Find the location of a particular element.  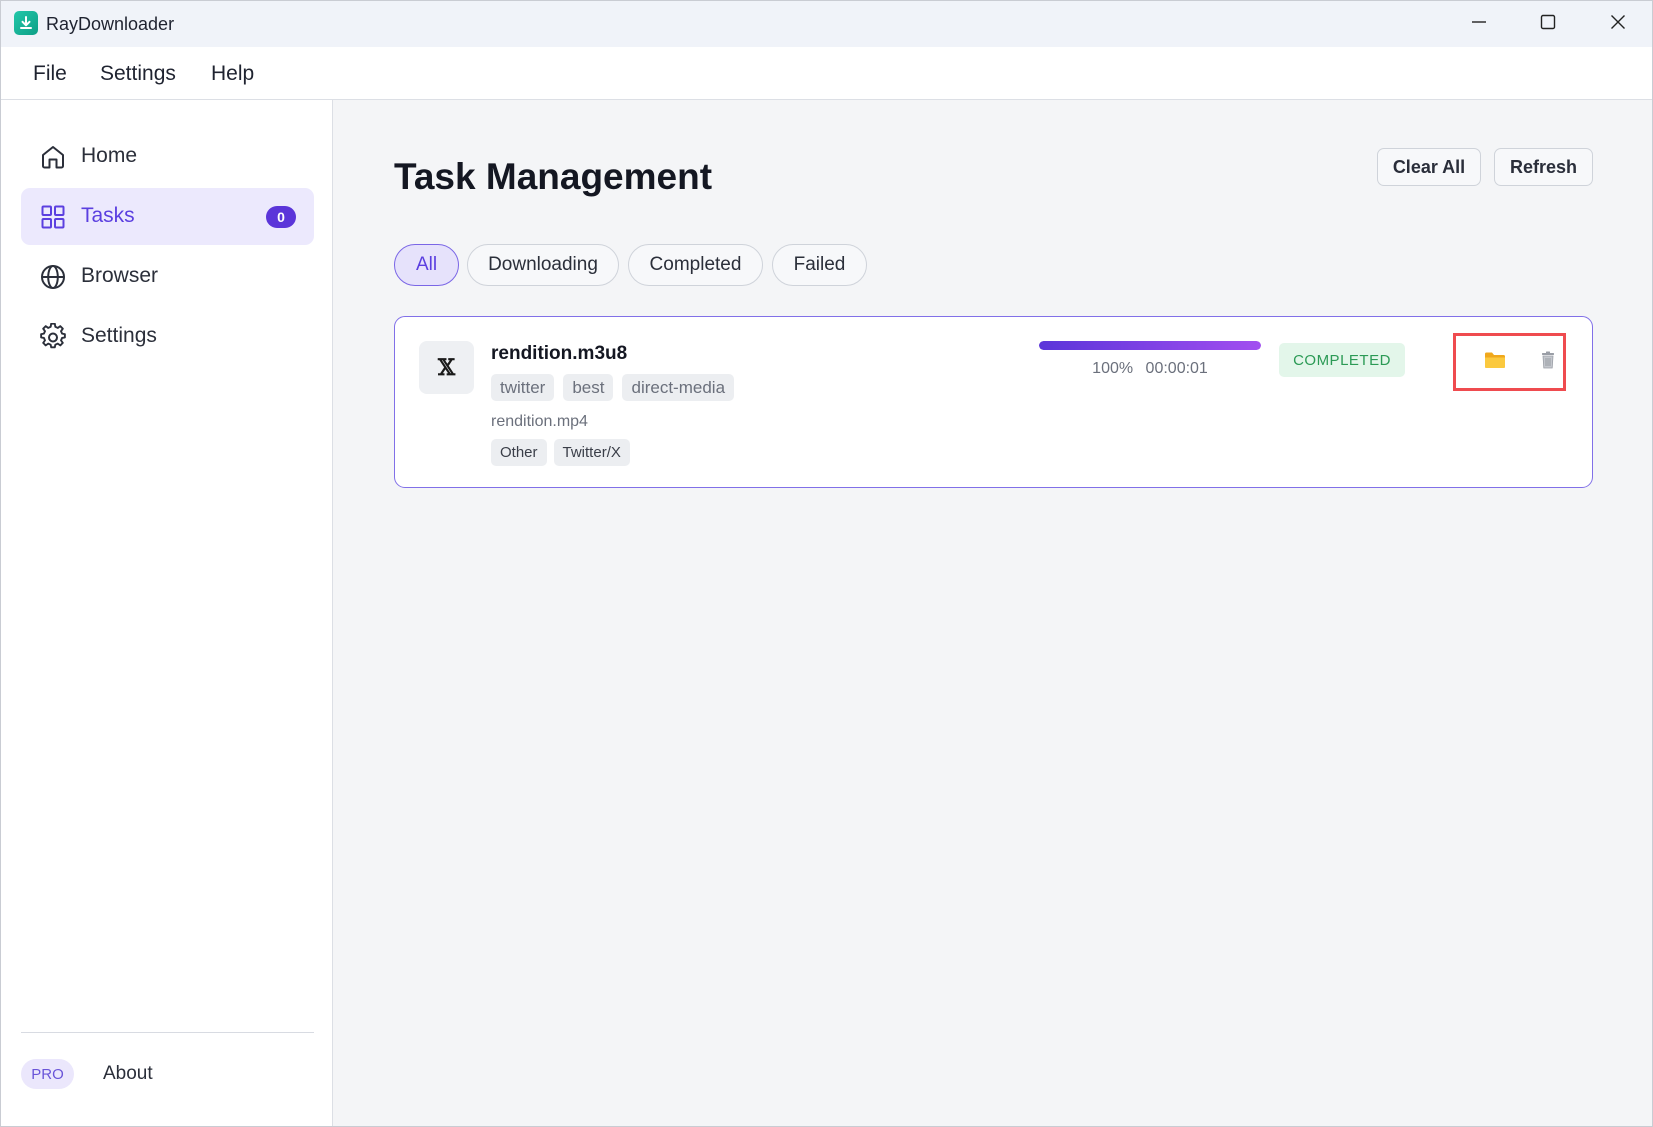

status-badge: COMPLETED is located at coordinates (1342, 360).